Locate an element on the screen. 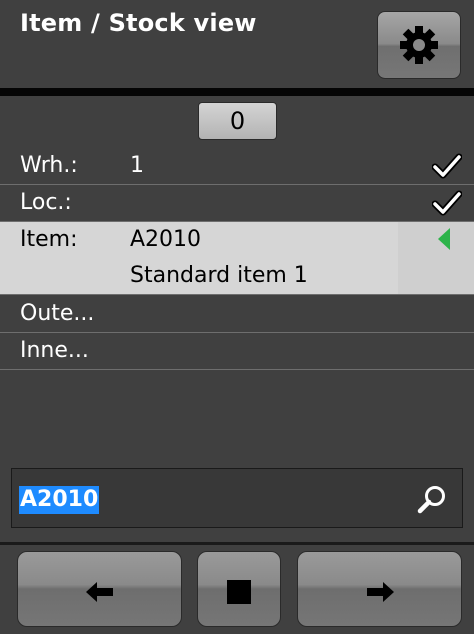  page-title: Item / Stock view is located at coordinates (138, 23).